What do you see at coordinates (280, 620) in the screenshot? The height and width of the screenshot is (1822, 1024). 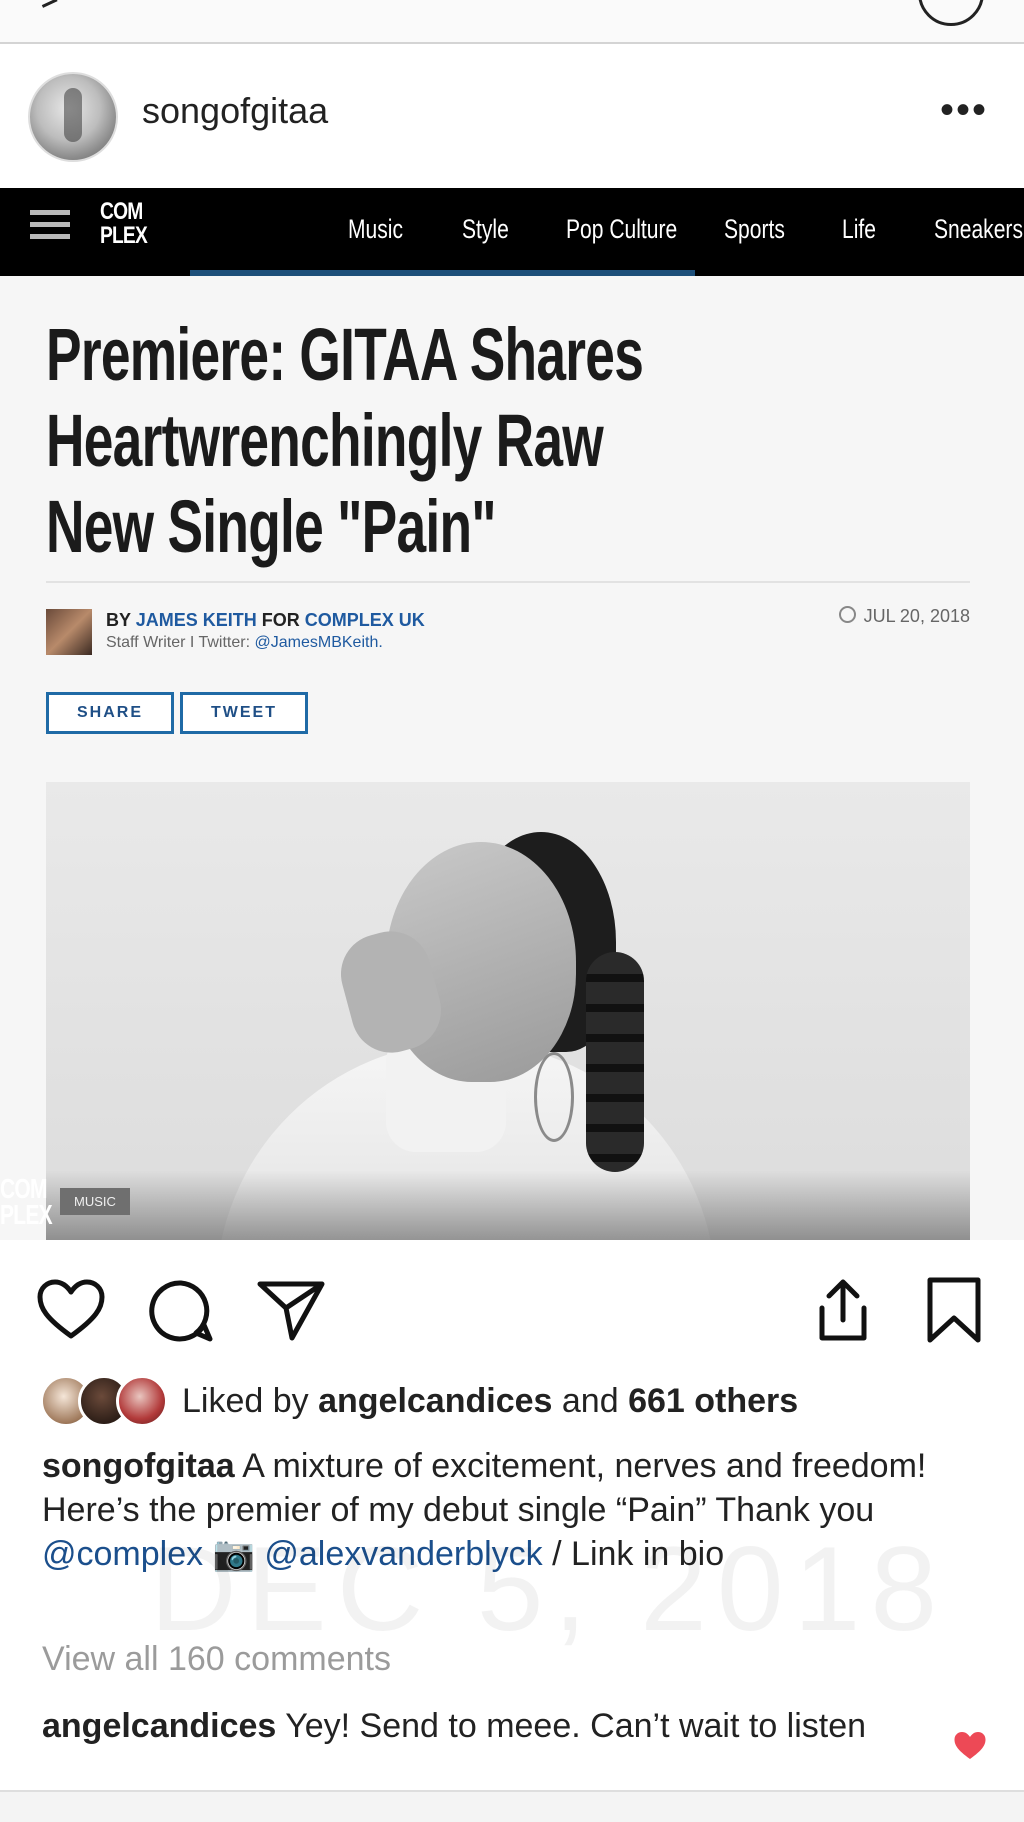 I see `byline-for: FOR` at bounding box center [280, 620].